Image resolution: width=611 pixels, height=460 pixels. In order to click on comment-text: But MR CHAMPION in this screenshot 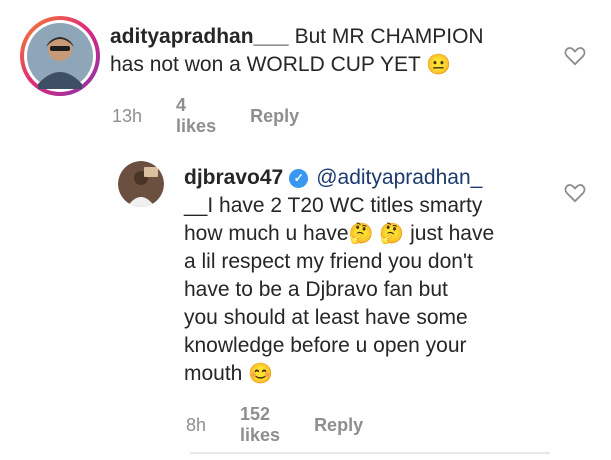, I will do `click(389, 36)`.